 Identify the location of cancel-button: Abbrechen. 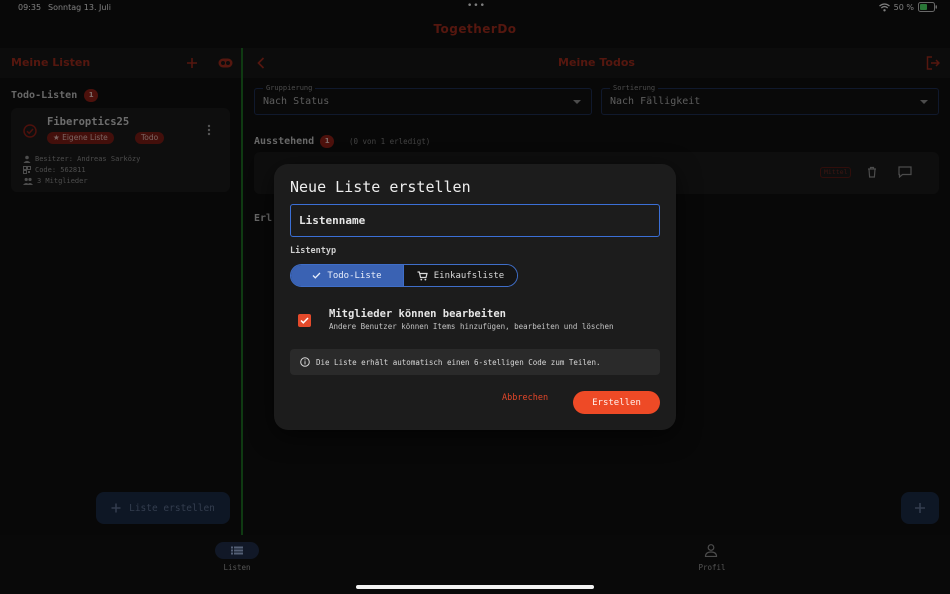
(525, 398).